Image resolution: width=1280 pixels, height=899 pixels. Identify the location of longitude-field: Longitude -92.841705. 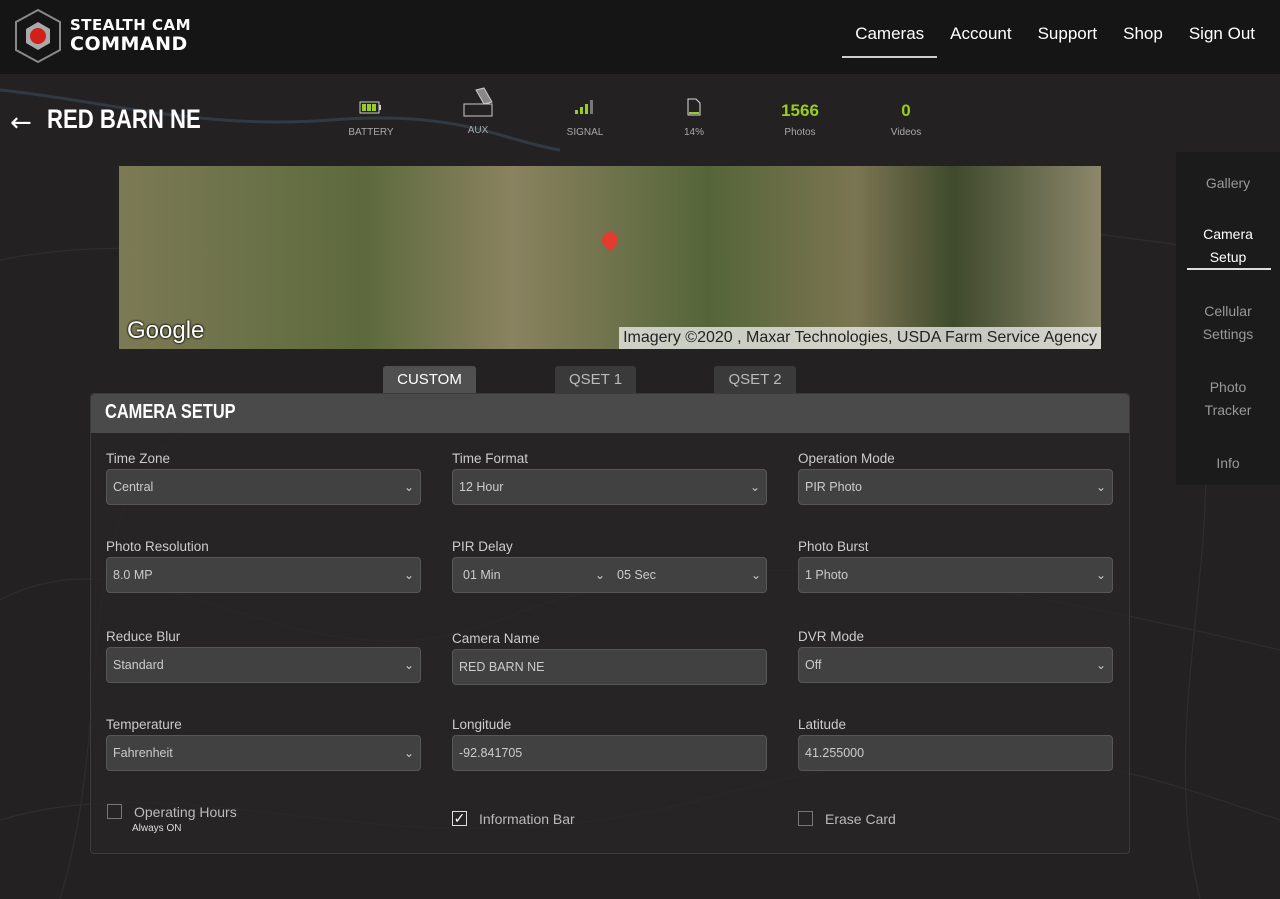
(609, 744).